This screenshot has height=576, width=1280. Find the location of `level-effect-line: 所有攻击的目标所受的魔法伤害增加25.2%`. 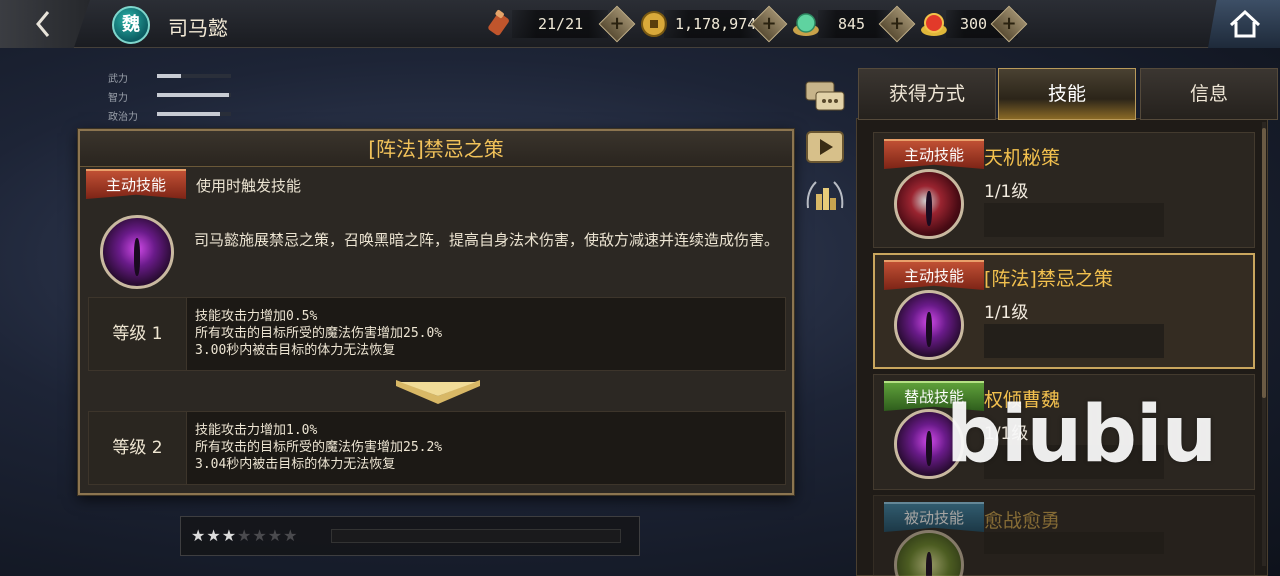

level-effect-line: 所有攻击的目标所受的魔法伤害增加25.2% is located at coordinates (319, 447).